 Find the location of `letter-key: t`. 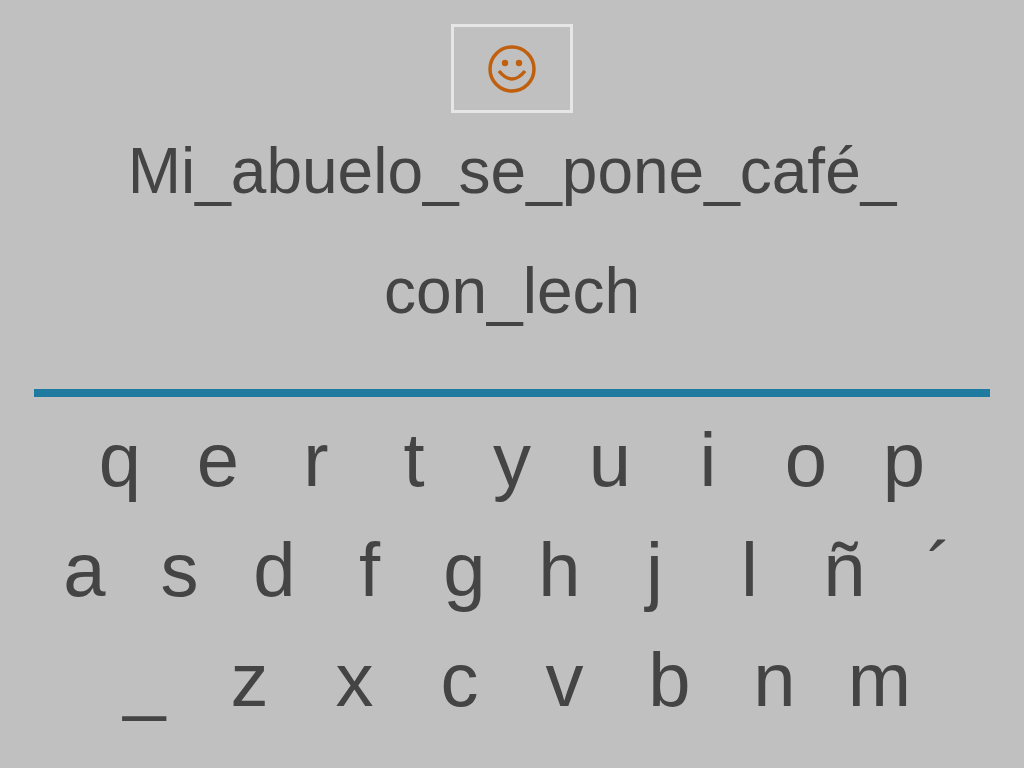

letter-key: t is located at coordinates (414, 460).